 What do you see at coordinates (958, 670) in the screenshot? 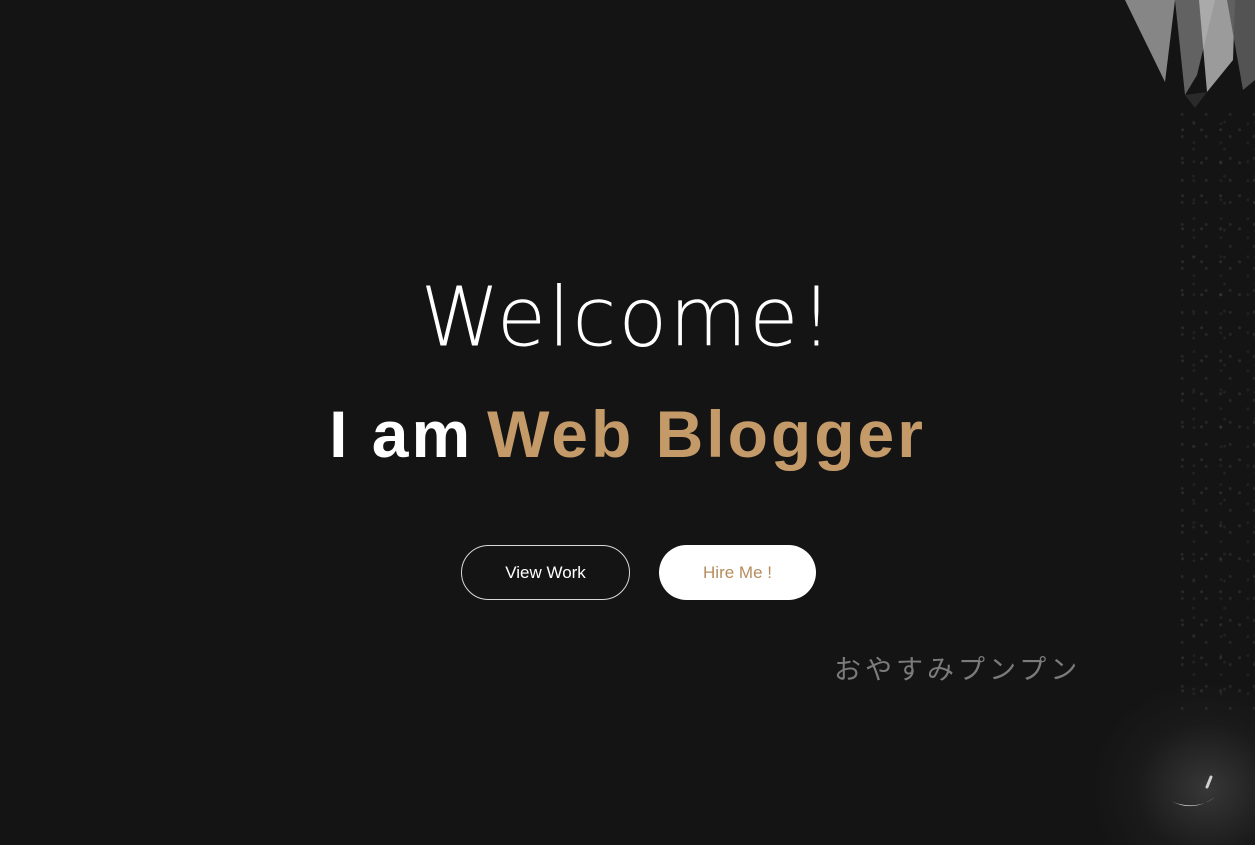
I see `background-japanese-text: おやすみプンプン` at bounding box center [958, 670].